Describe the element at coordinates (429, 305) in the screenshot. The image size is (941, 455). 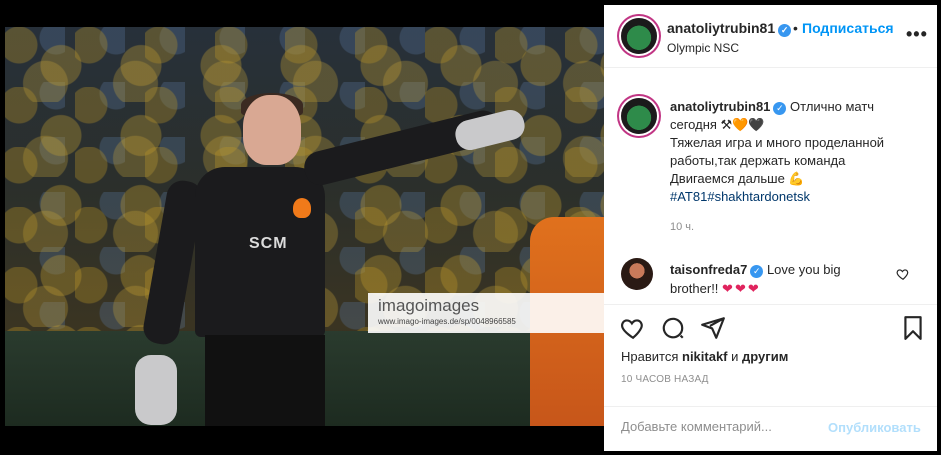
I see `watermark-brand: imagoimages` at that location.